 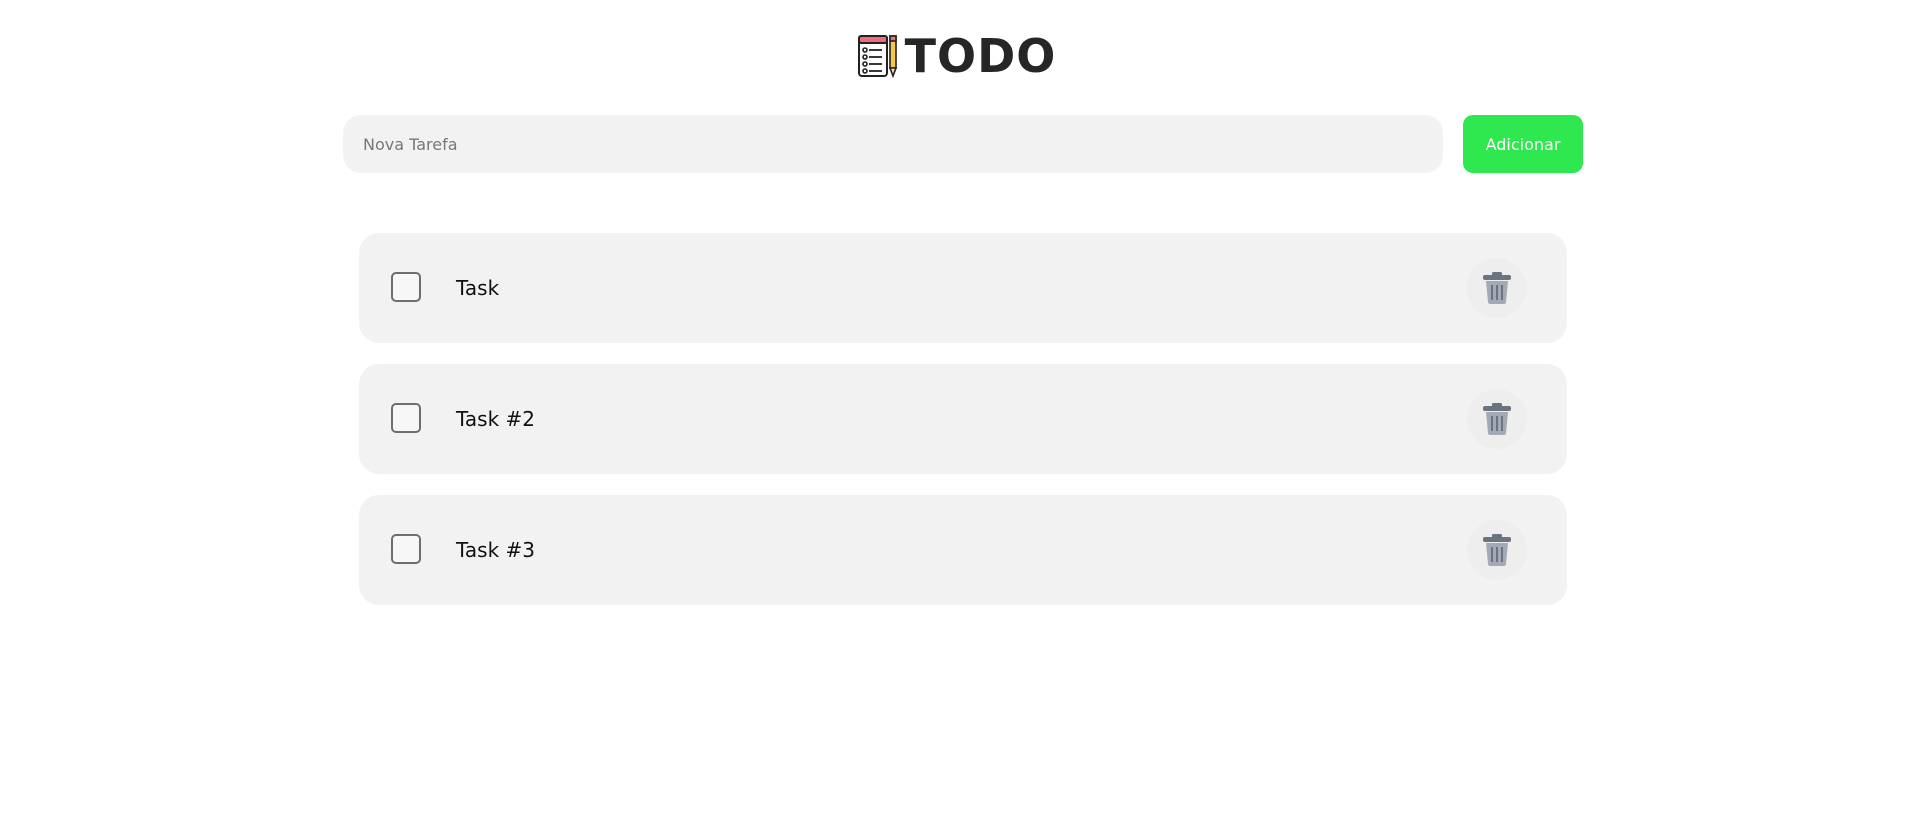 I want to click on new-task-input, so click(x=893, y=144).